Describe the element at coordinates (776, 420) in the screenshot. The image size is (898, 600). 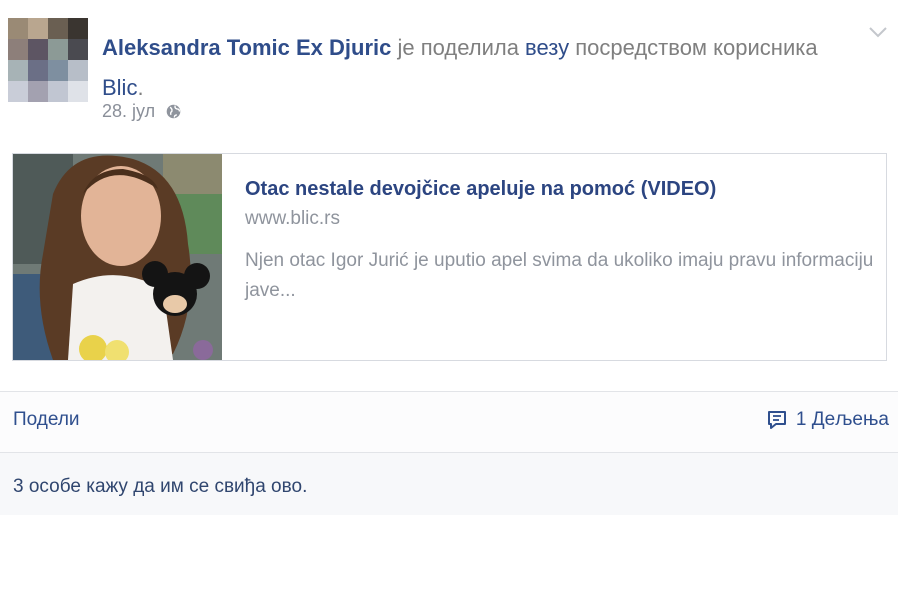
I see `shares-icon` at that location.